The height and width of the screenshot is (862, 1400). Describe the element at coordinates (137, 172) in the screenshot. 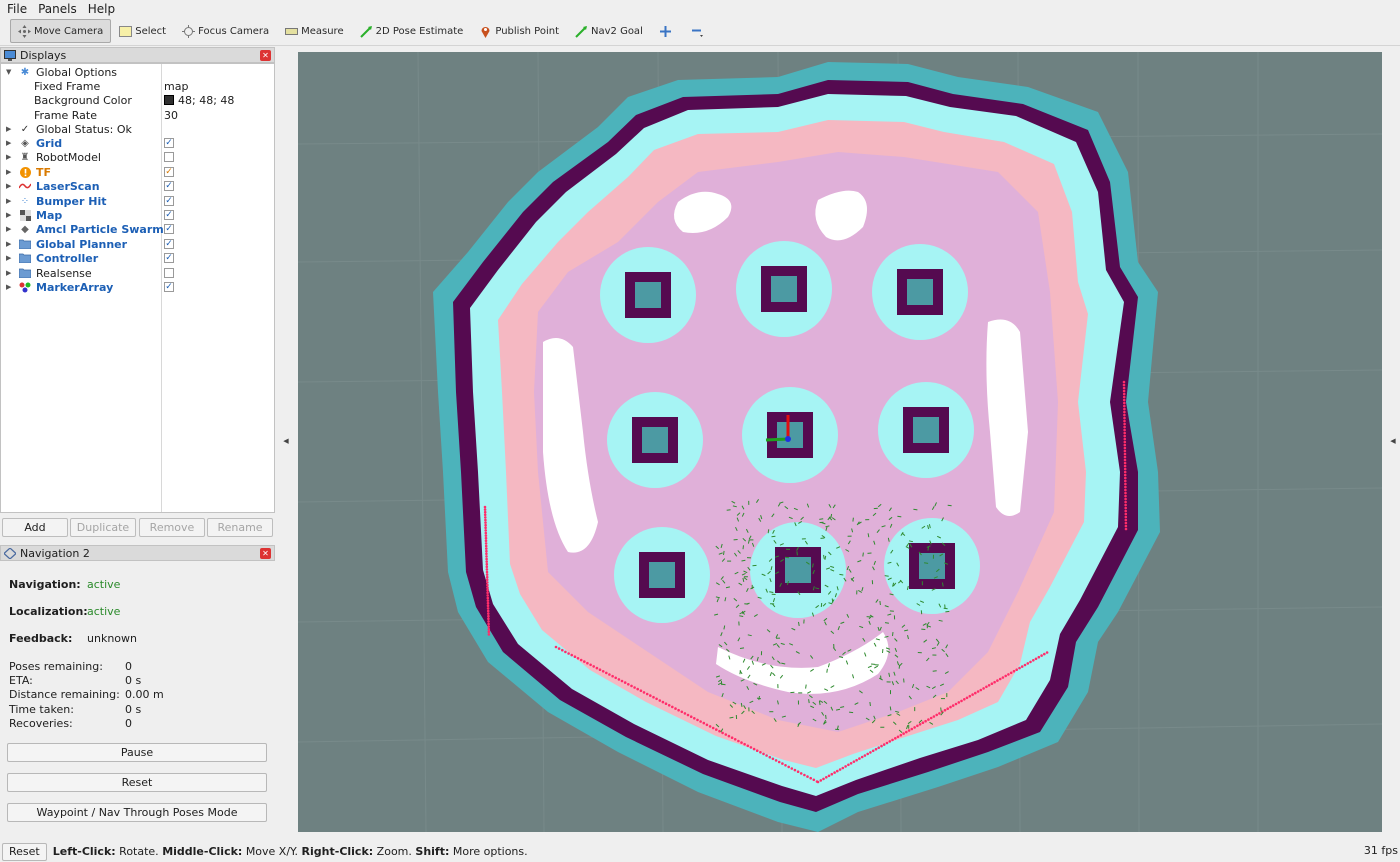

I see `tree-row-tf: ▶ TF ✓` at that location.